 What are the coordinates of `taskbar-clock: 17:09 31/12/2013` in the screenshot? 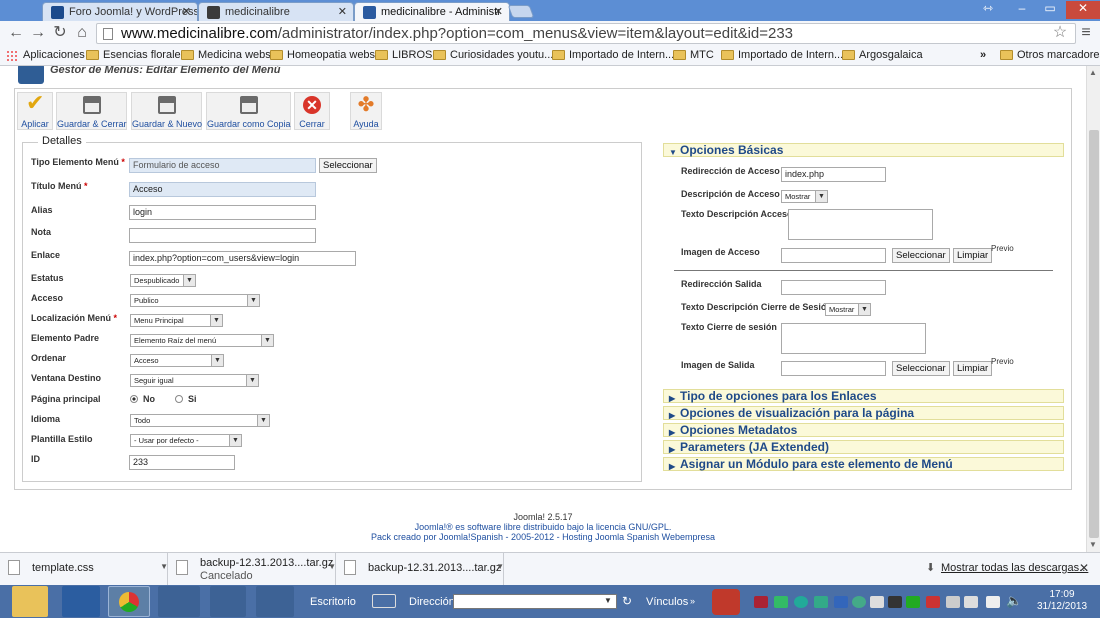 It's located at (1062, 601).